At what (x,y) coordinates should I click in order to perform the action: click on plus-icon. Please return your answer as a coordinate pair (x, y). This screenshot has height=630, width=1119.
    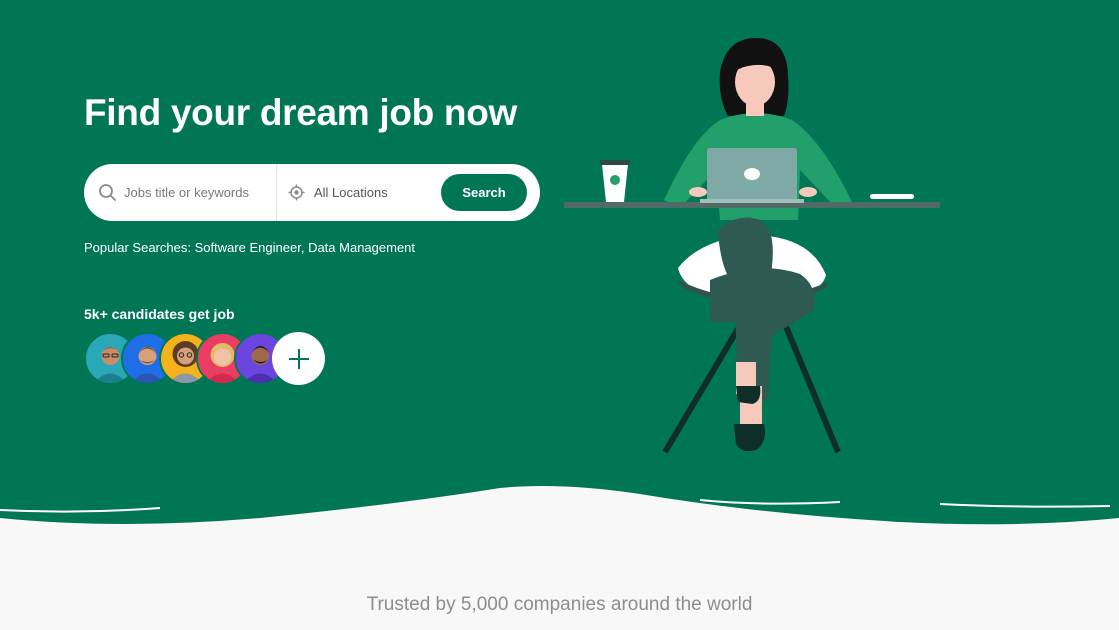
    Looking at the image, I should click on (298, 358).